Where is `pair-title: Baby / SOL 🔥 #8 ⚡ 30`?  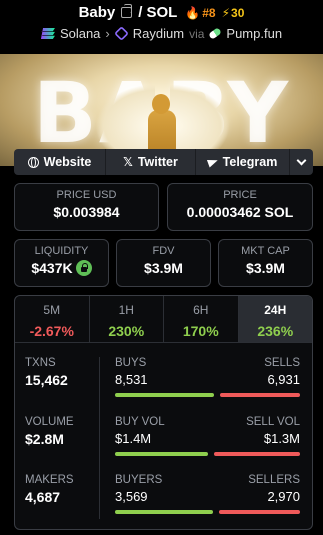
pair-title: Baby / SOL 🔥 #8 ⚡ 30 is located at coordinates (161, 12).